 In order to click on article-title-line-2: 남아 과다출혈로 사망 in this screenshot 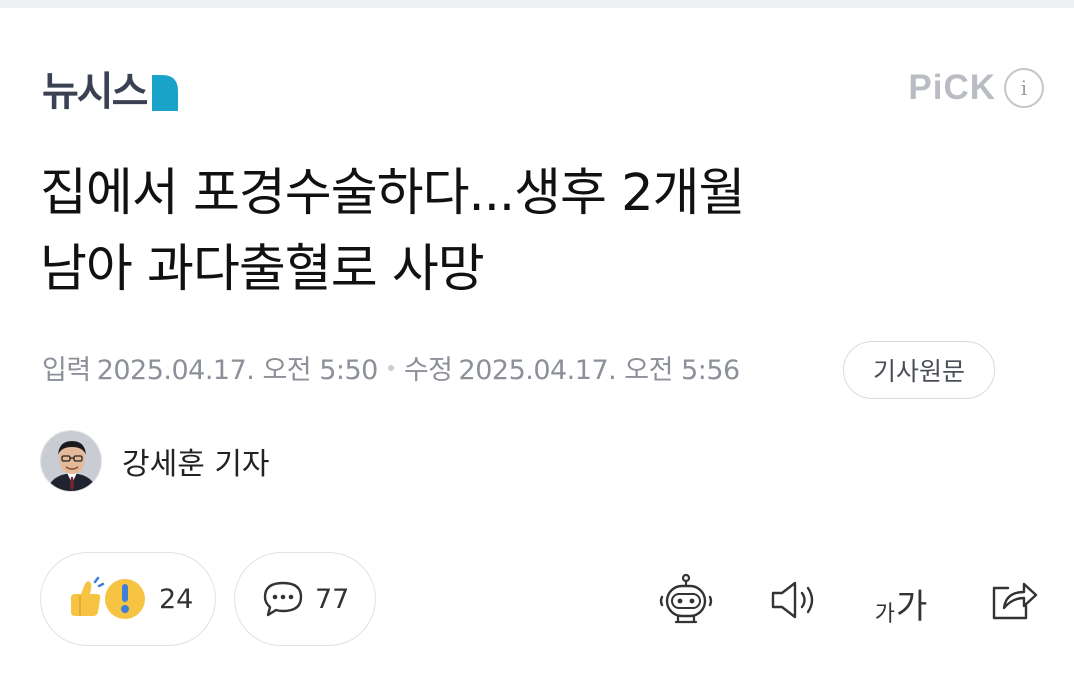, I will do `click(262, 269)`.